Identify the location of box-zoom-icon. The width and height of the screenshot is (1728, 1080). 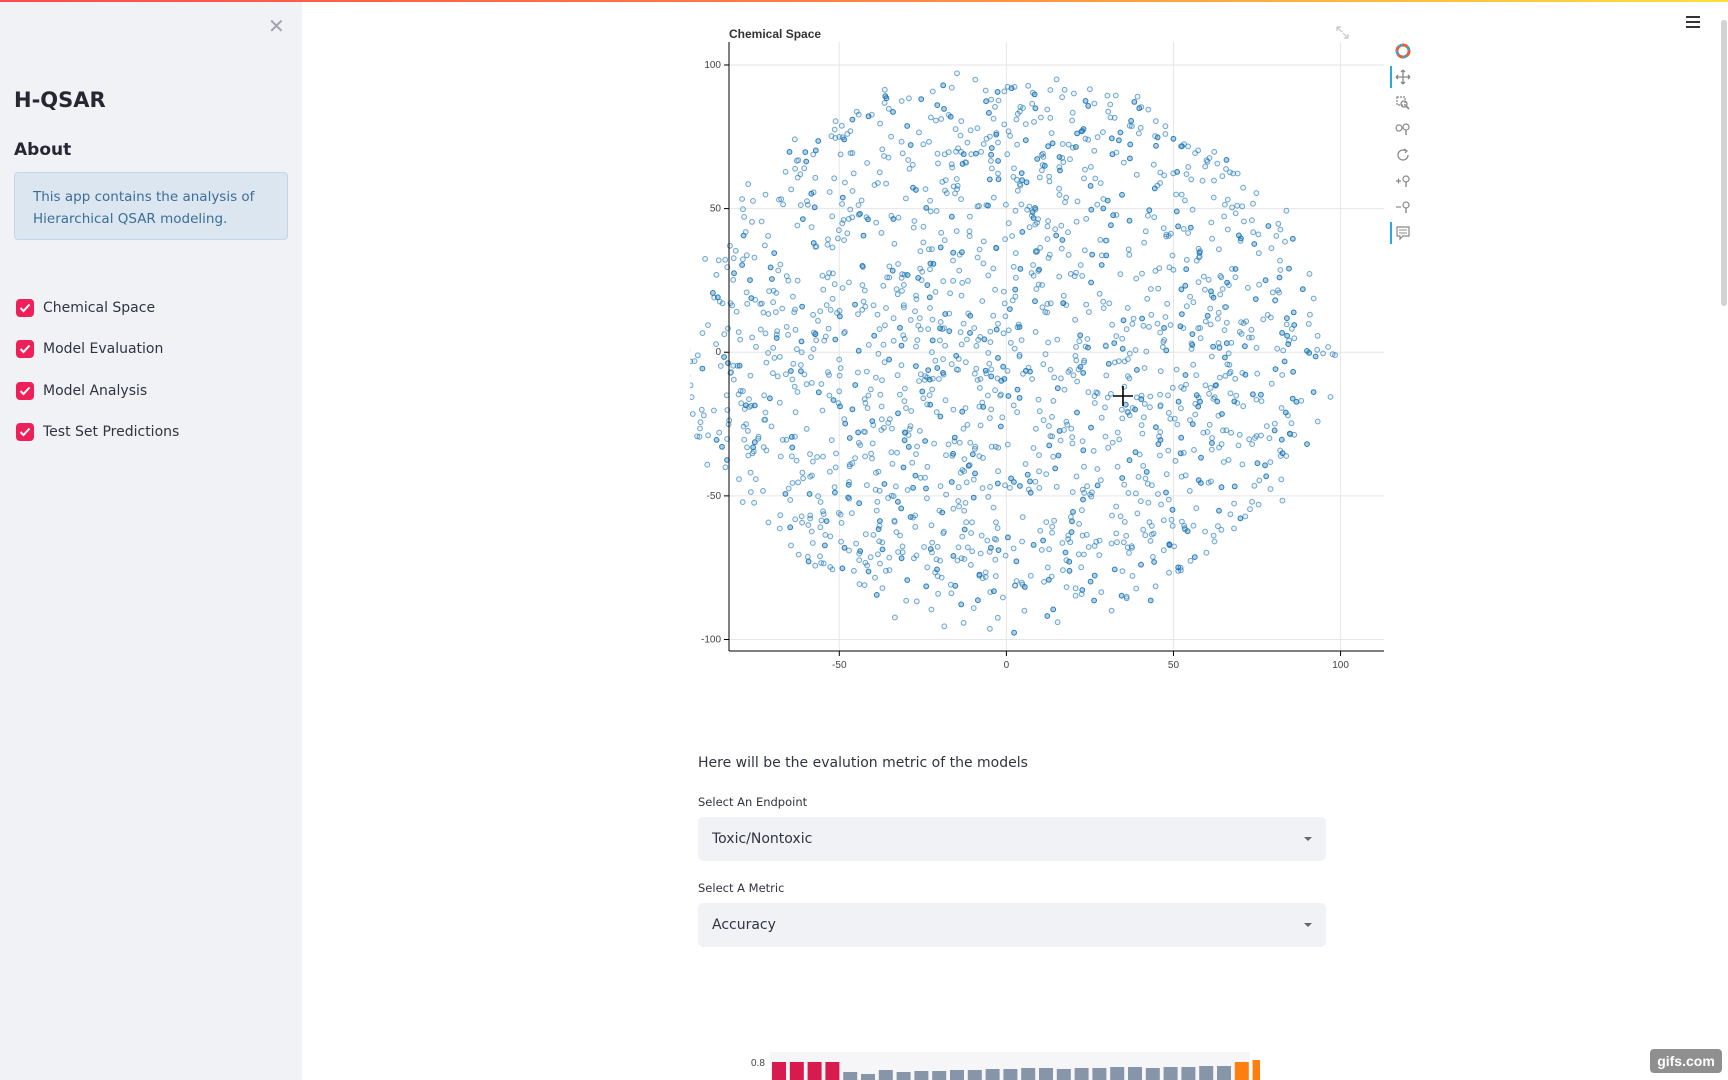
(1403, 103).